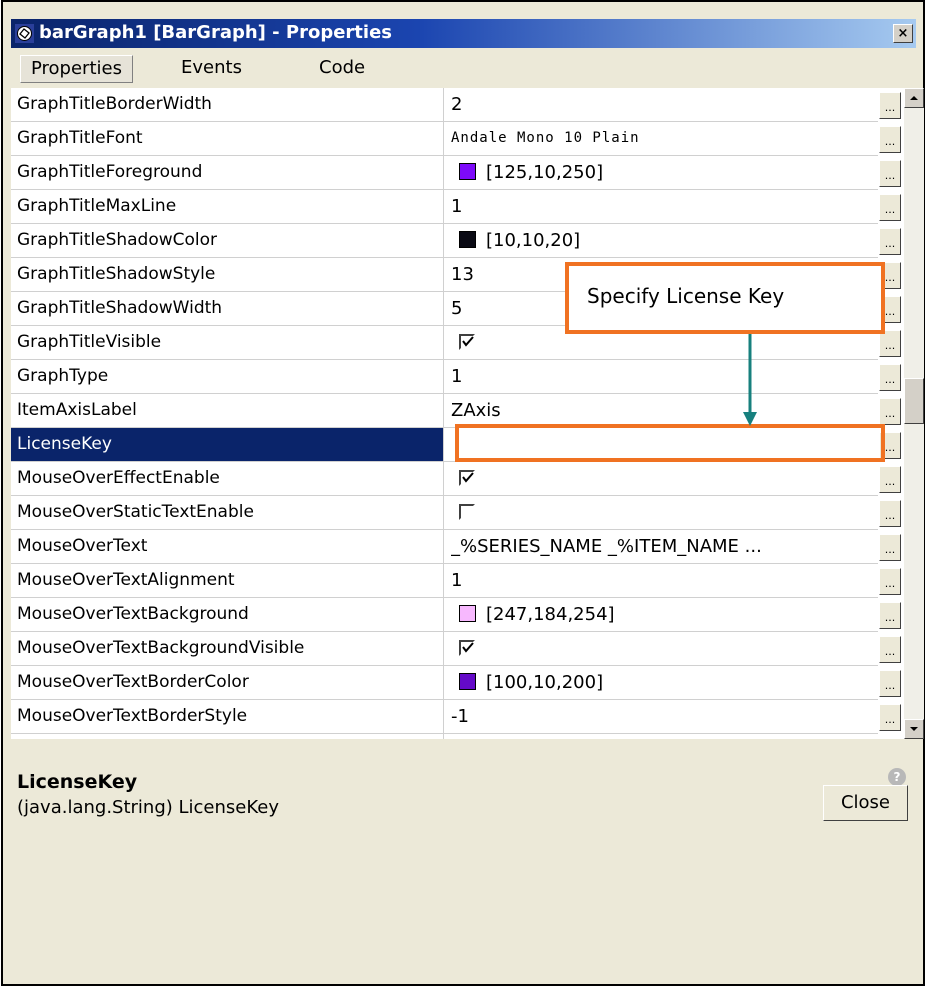 This screenshot has width=936, height=987. Describe the element at coordinates (227, 206) in the screenshot. I see `property-name: GraphTitleMaxLine` at that location.